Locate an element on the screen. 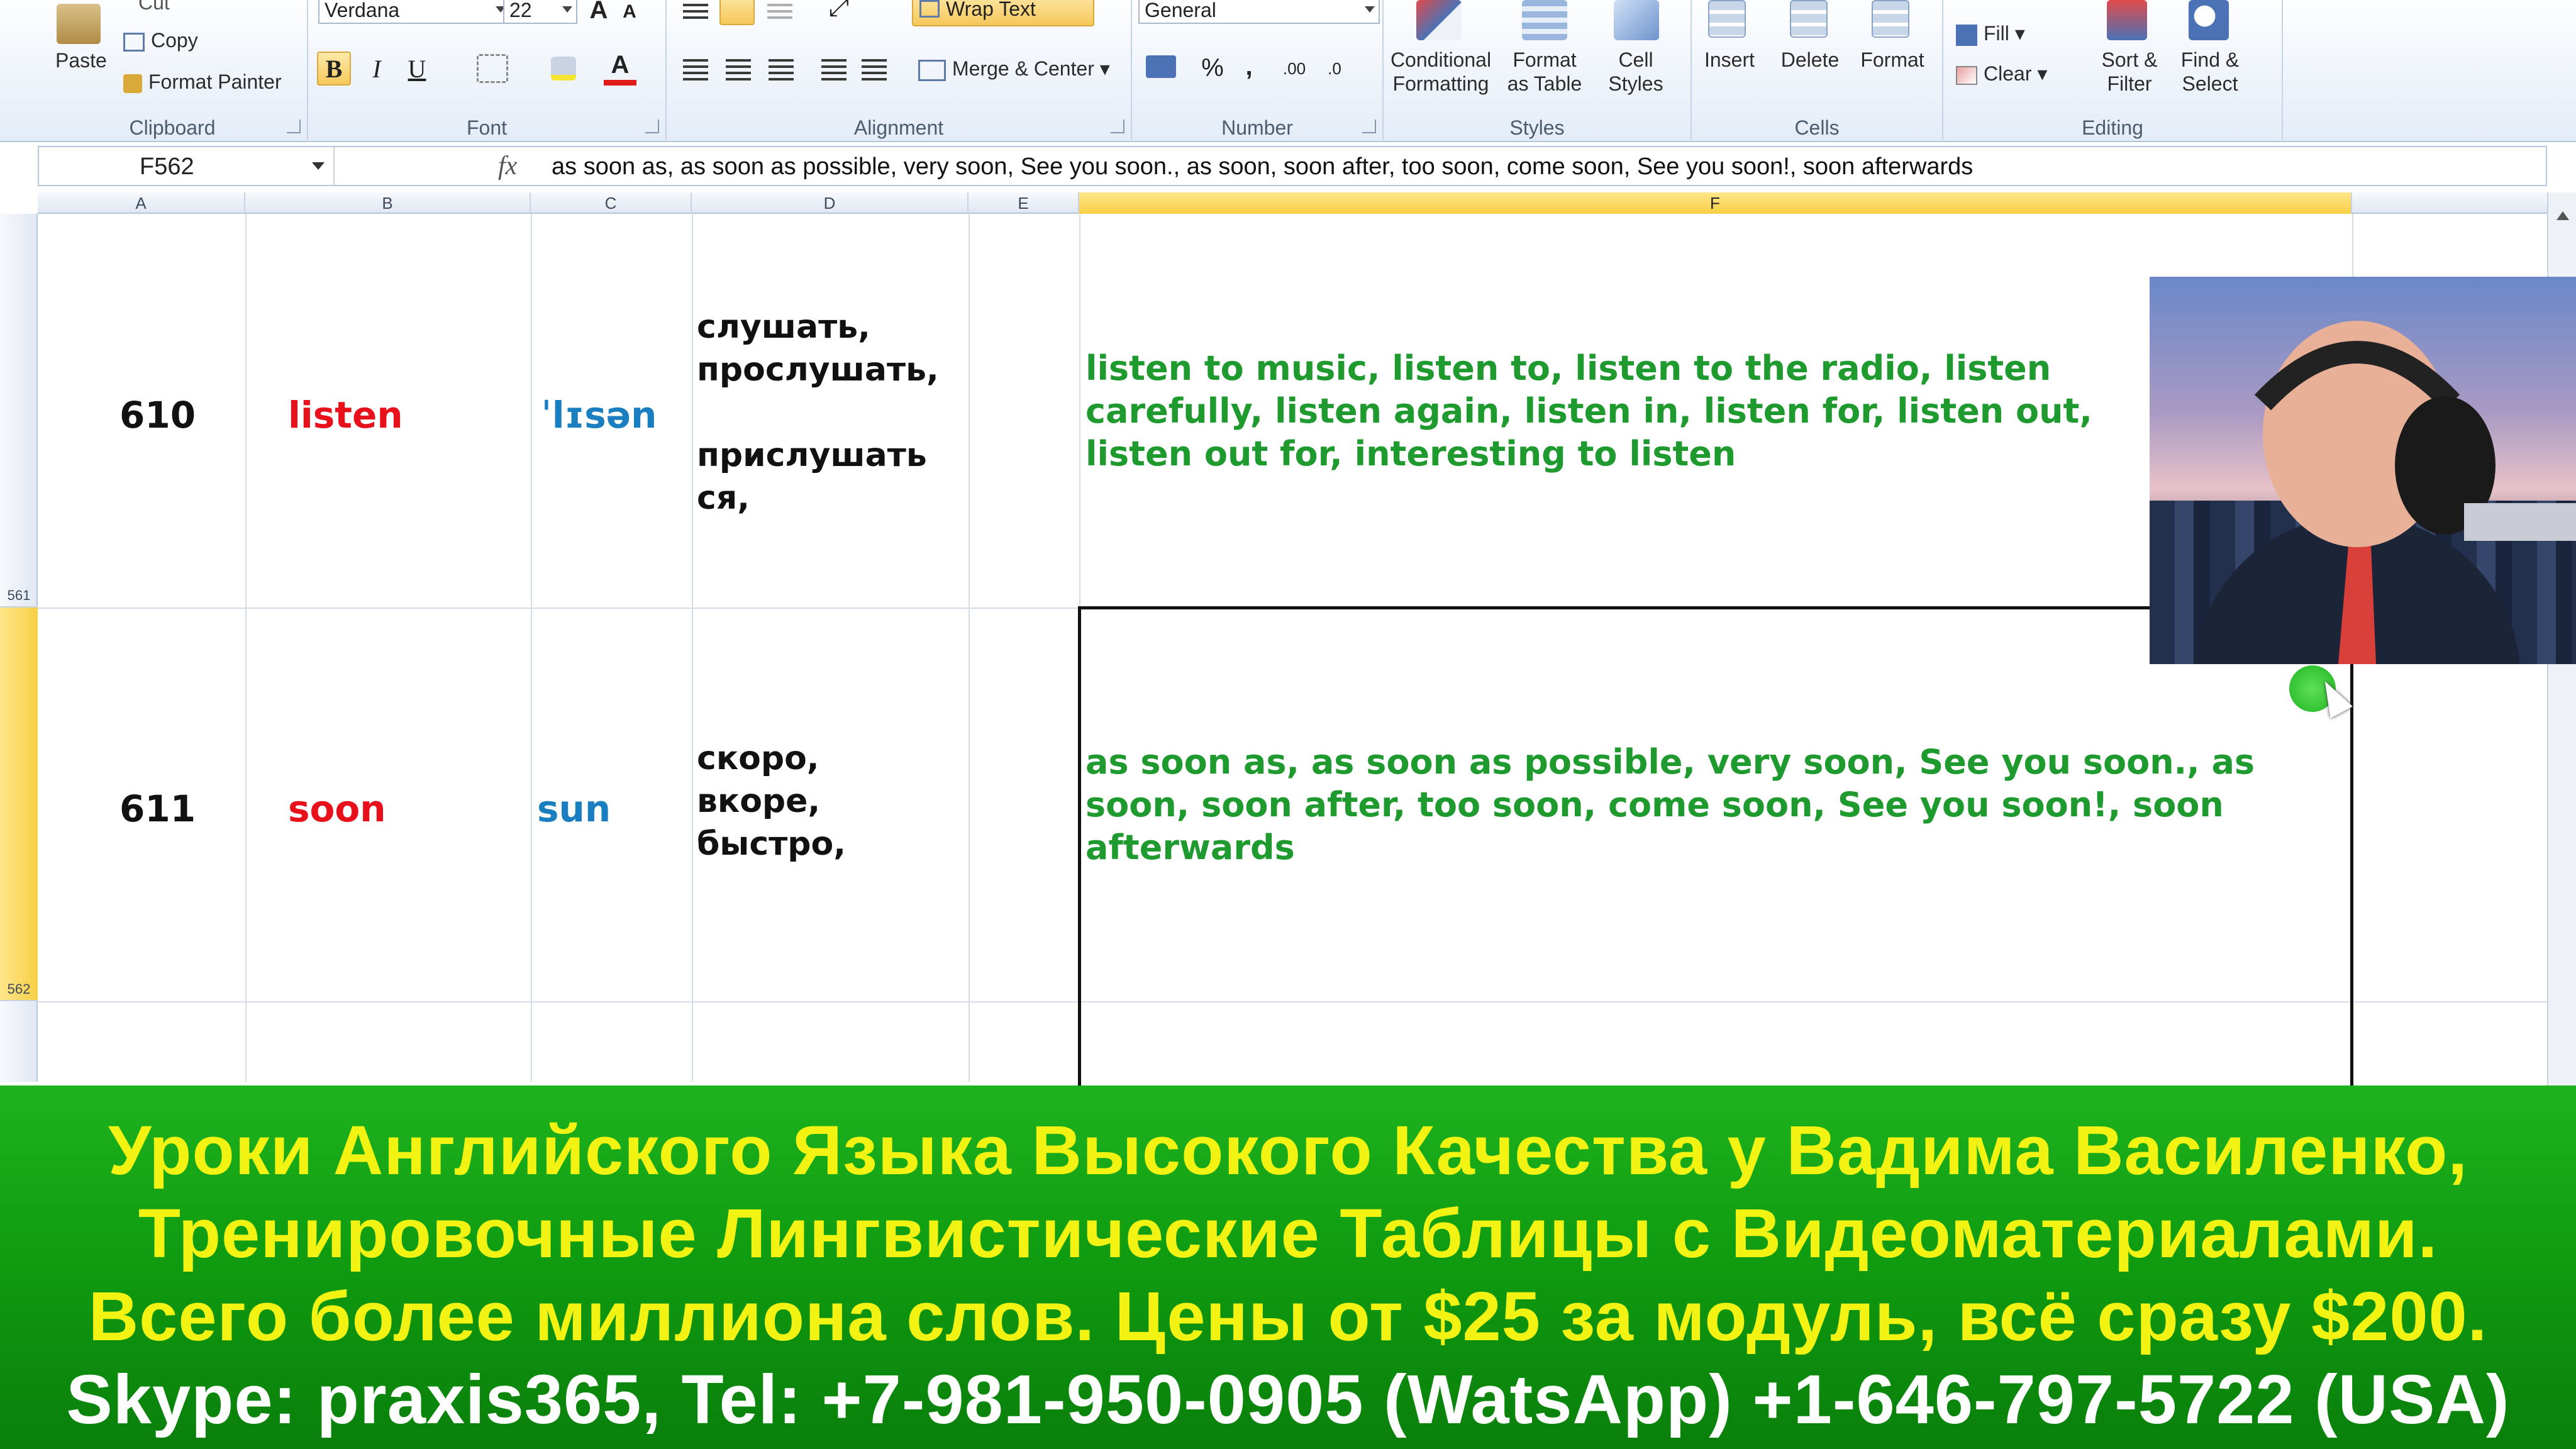  font-launcher-icon is located at coordinates (652, 126).